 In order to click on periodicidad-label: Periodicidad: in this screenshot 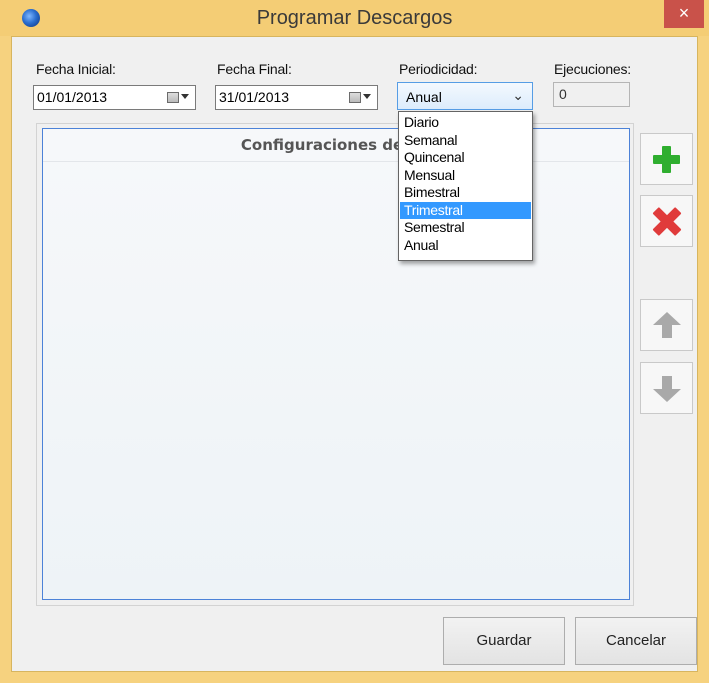, I will do `click(438, 69)`.